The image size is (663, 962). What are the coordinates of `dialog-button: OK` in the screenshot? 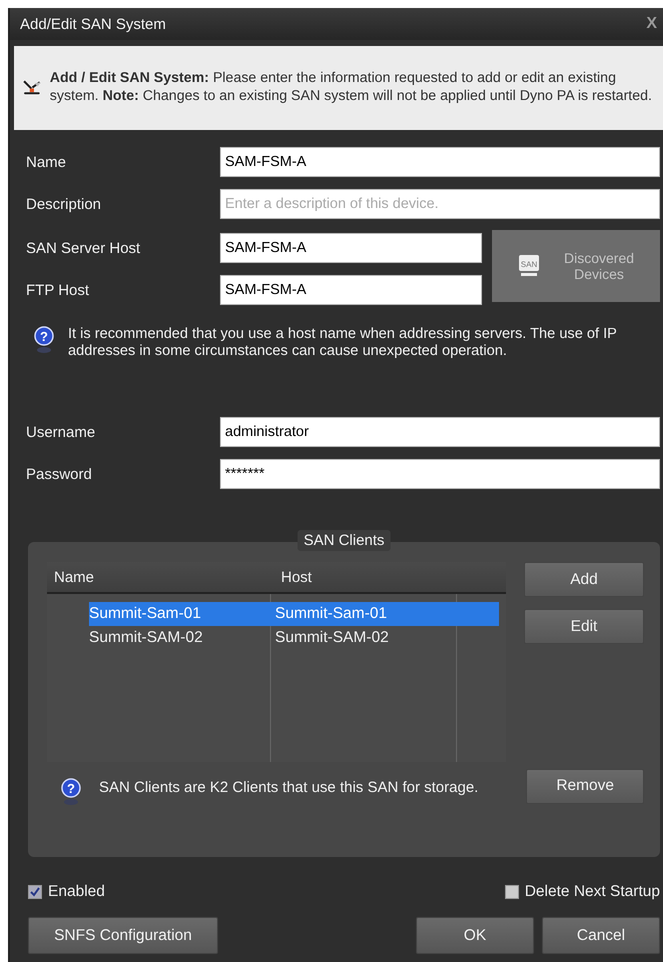 It's located at (475, 935).